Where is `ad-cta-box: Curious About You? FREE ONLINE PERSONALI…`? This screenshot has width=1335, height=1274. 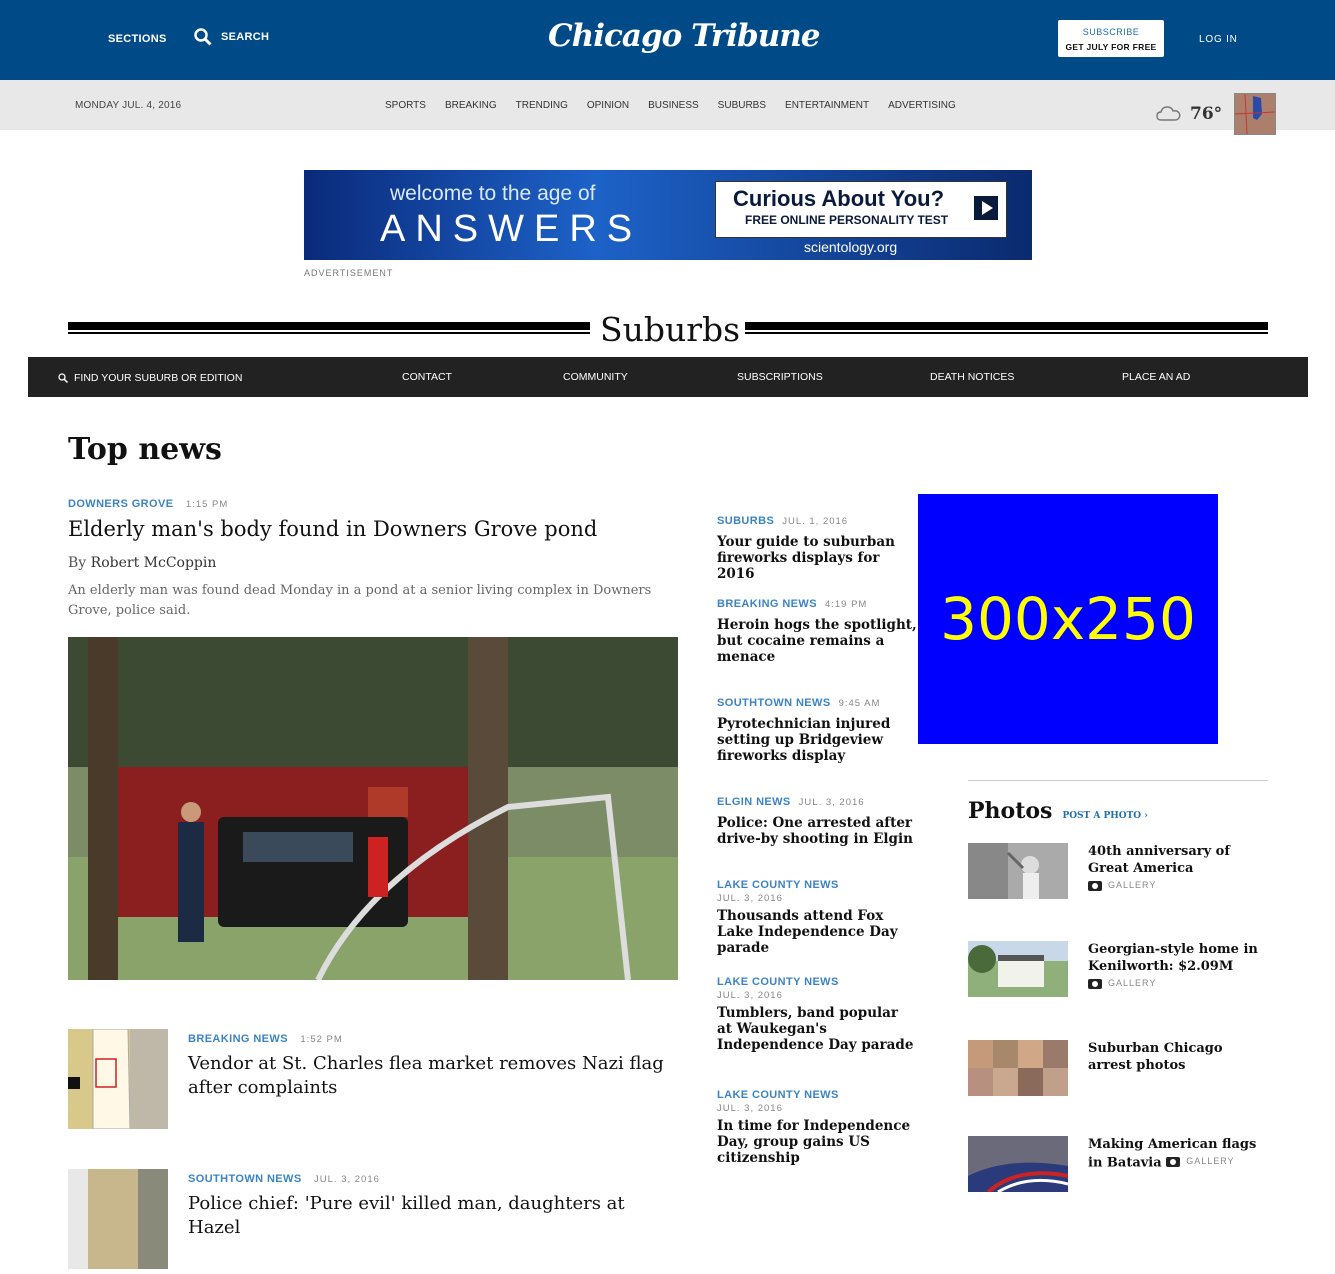 ad-cta-box: Curious About You? FREE ONLINE PERSONALI… is located at coordinates (861, 209).